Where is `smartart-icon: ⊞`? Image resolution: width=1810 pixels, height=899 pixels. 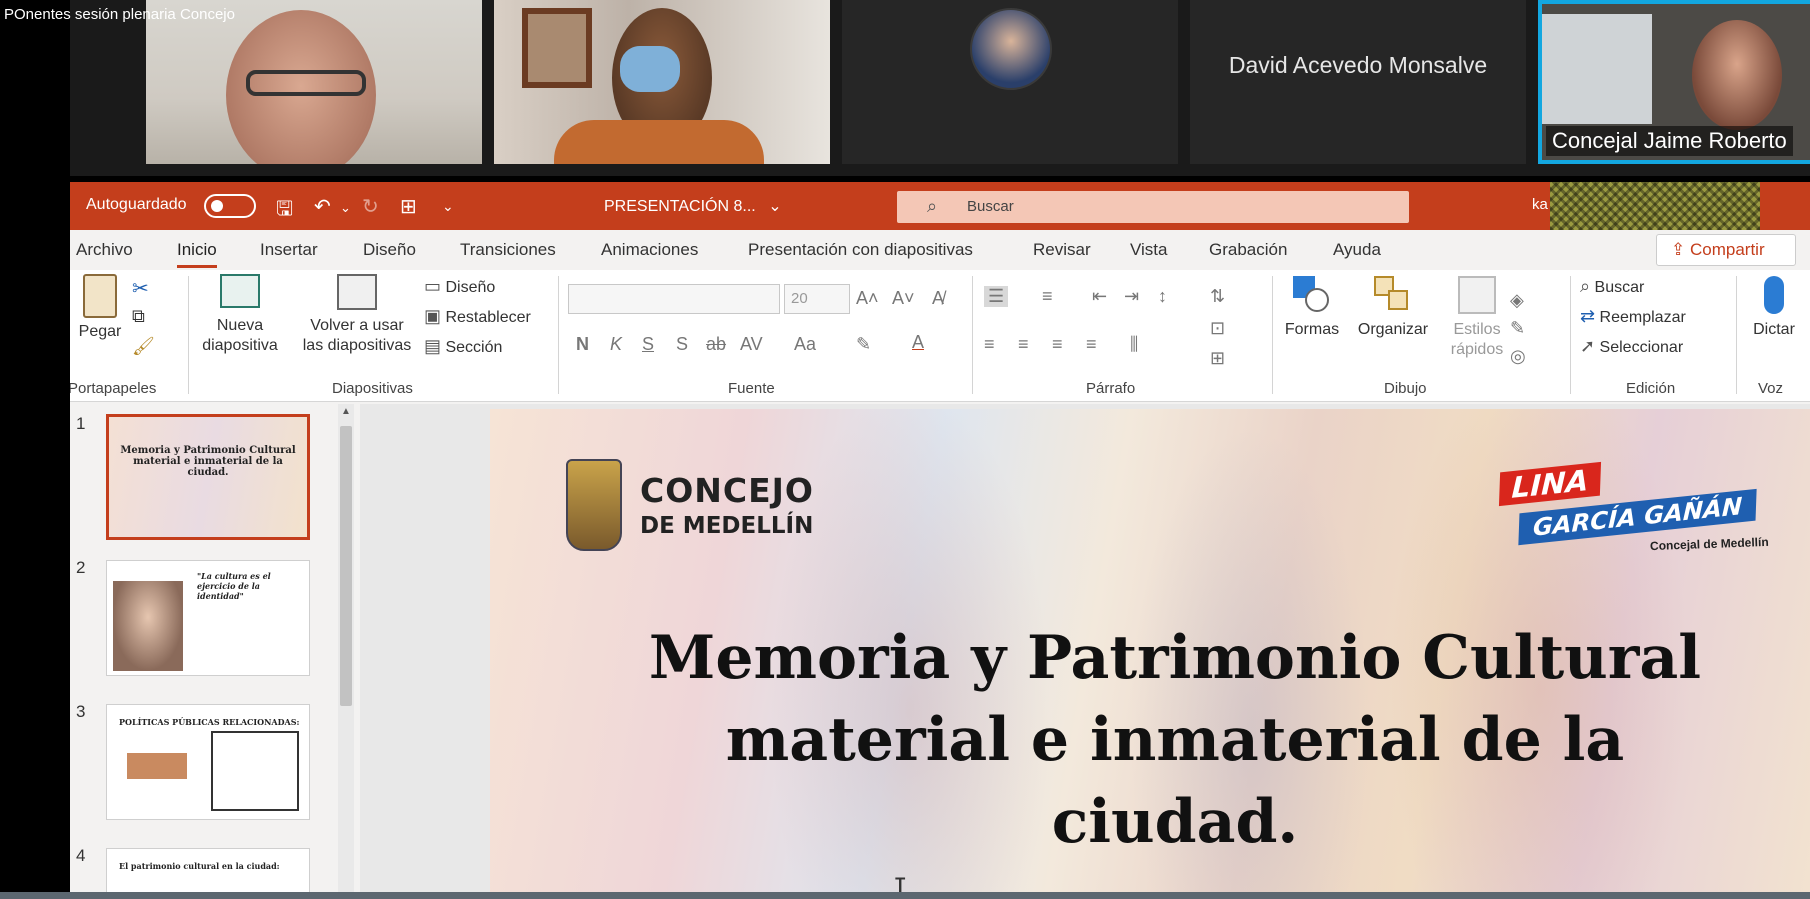 smartart-icon: ⊞ is located at coordinates (1217, 358).